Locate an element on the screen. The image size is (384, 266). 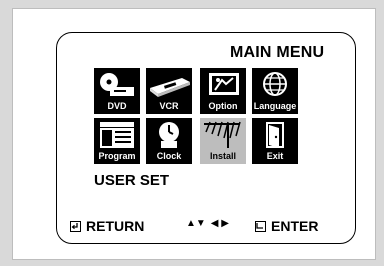
enter-hint: ENTER is located at coordinates (286, 226).